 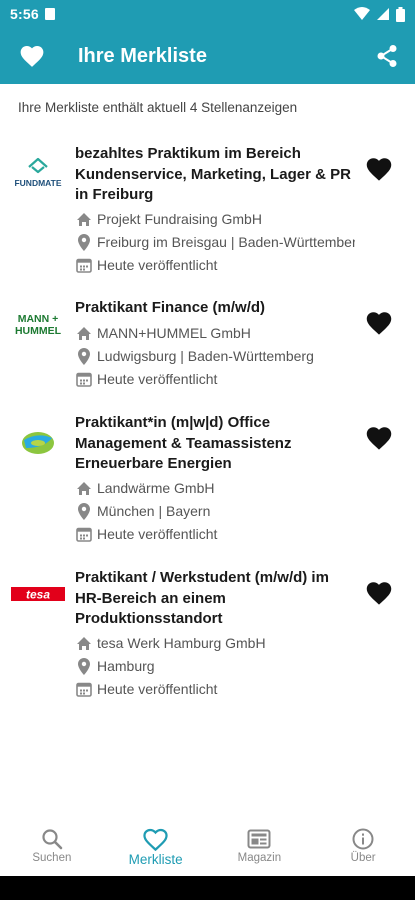 What do you see at coordinates (38, 443) in the screenshot?
I see `company-logo` at bounding box center [38, 443].